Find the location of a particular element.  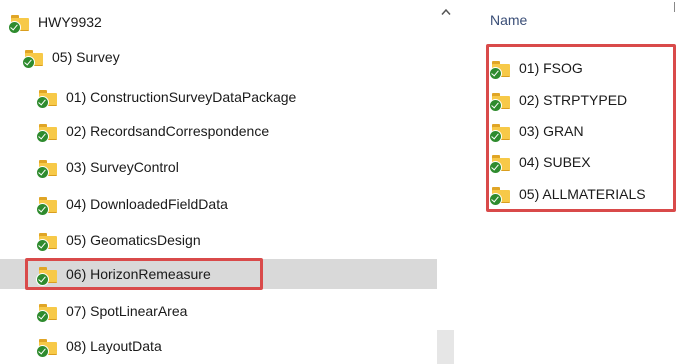

scroll-track is located at coordinates (445, 347).